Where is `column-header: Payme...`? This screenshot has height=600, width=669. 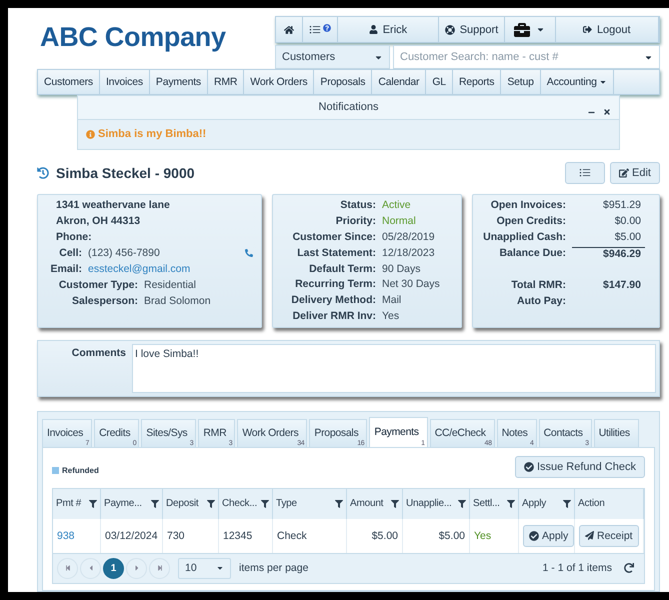
column-header: Payme... is located at coordinates (132, 503).